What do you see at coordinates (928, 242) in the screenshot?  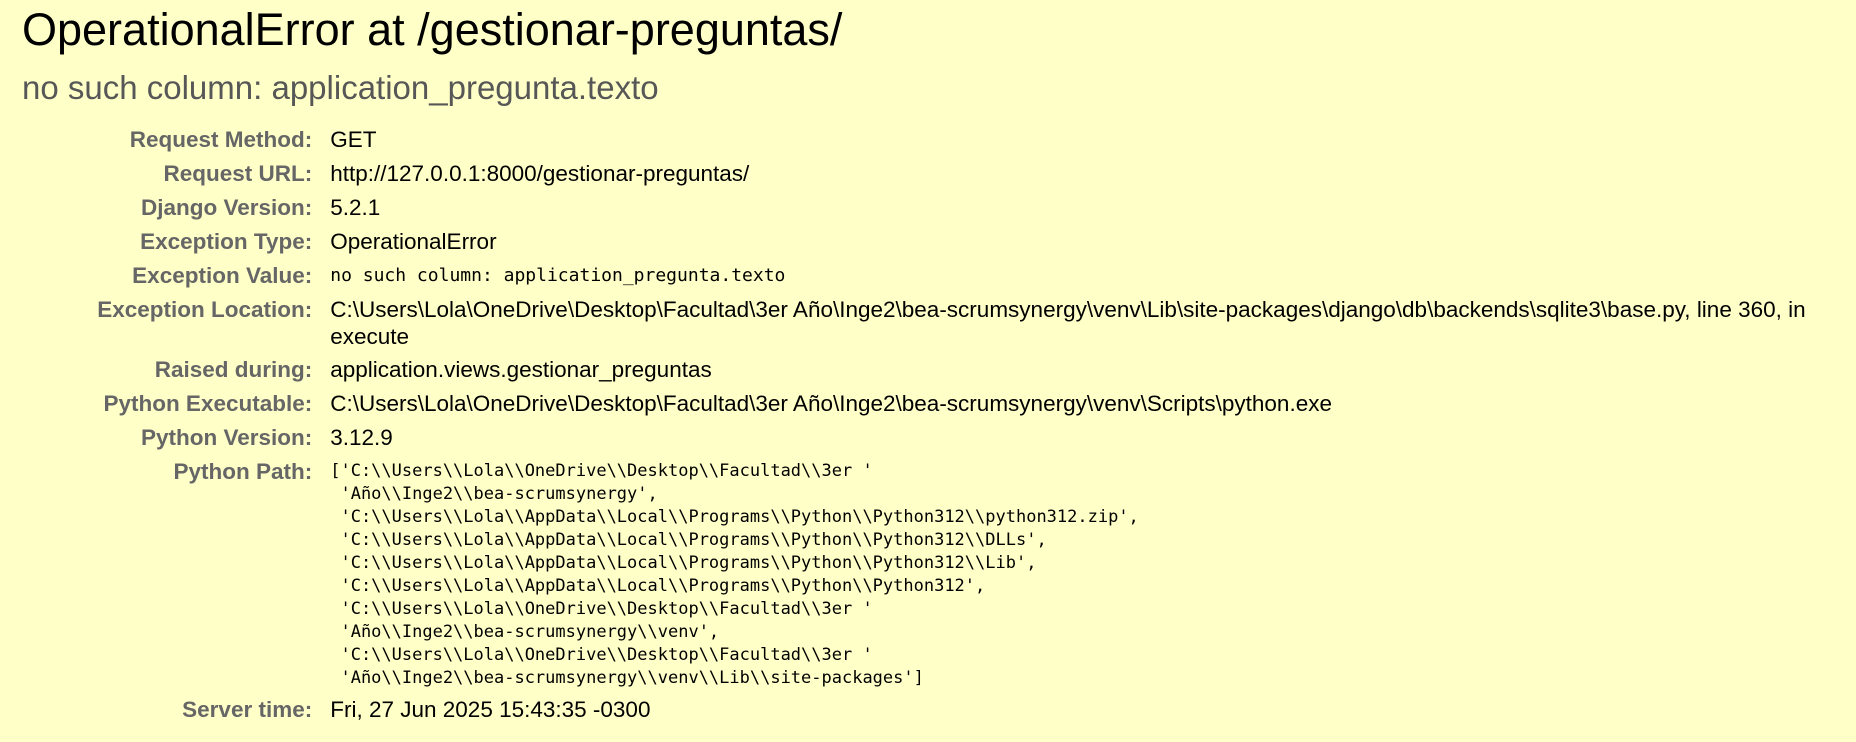 I see `meta-row-exception-type: Exception Type: OperationalError` at bounding box center [928, 242].